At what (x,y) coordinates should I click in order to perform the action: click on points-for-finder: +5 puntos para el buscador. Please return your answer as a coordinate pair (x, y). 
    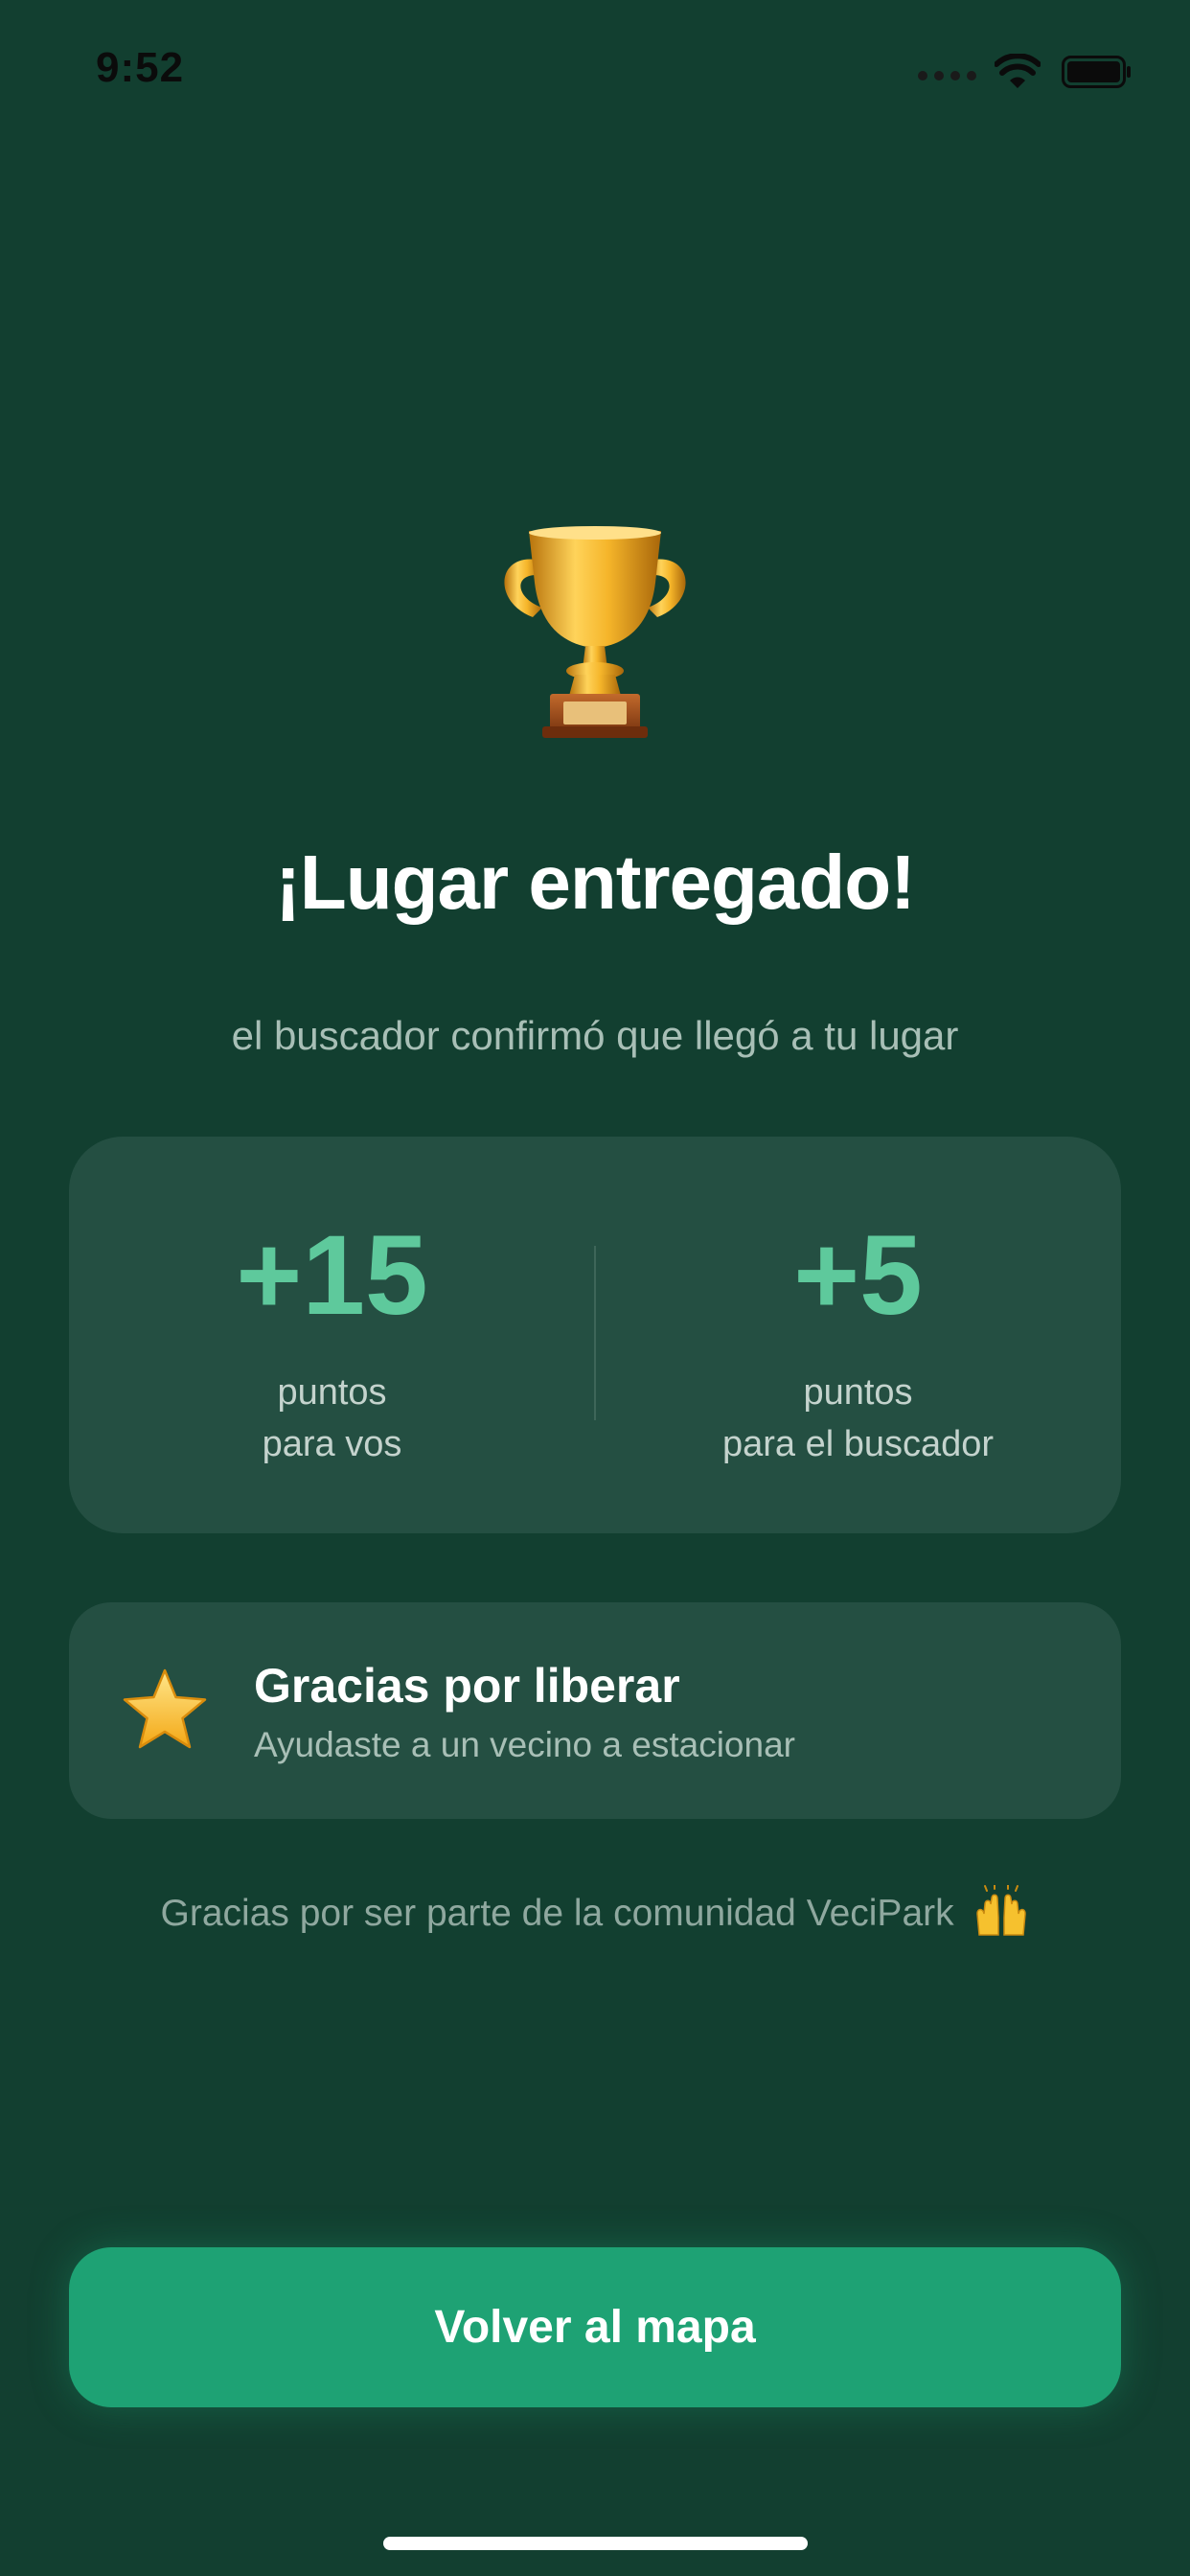
    Looking at the image, I should click on (858, 1335).